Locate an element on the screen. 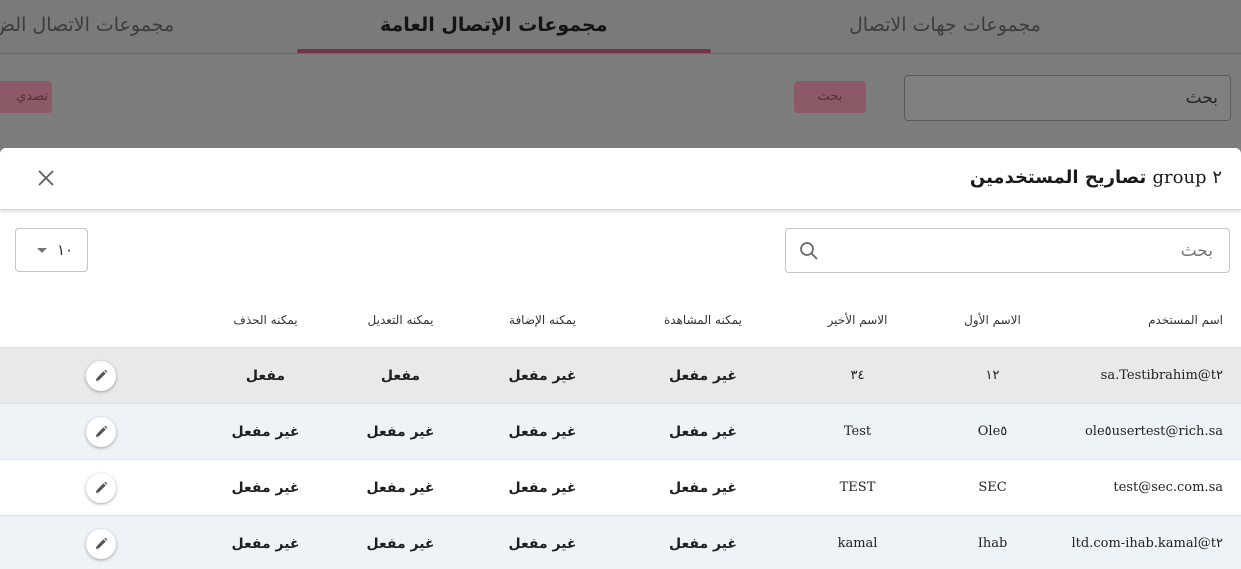 The width and height of the screenshot is (1241, 569). column-header-can-view: يمكنه المشاهدة is located at coordinates (703, 320).